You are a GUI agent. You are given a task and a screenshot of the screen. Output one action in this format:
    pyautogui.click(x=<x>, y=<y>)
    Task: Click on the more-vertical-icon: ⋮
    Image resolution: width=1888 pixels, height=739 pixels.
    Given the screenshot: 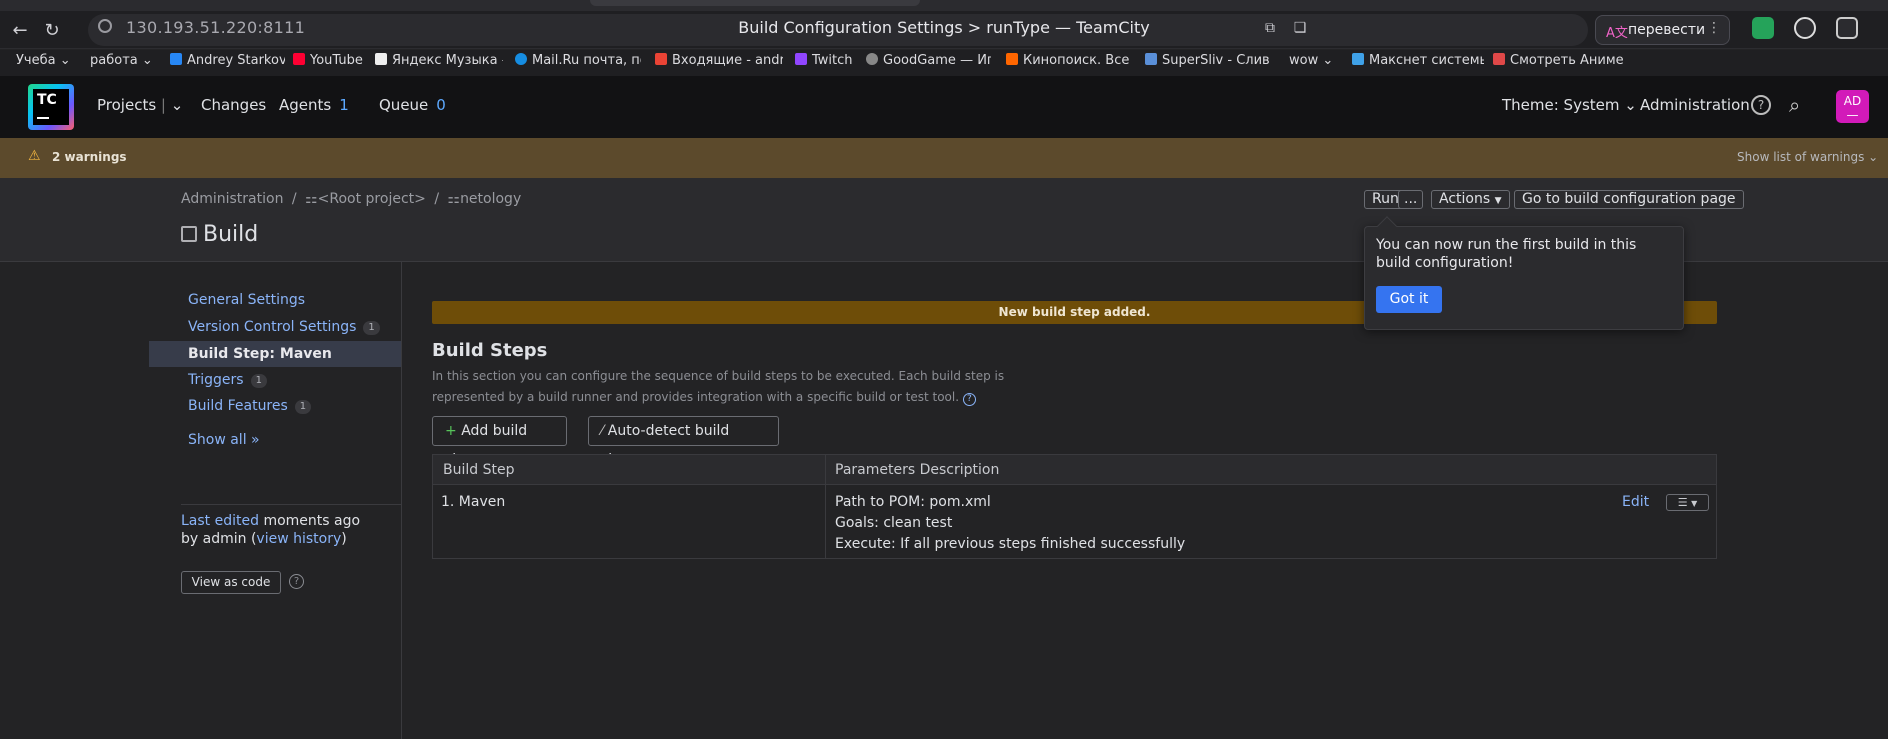 What is the action you would take?
    pyautogui.click(x=1714, y=28)
    